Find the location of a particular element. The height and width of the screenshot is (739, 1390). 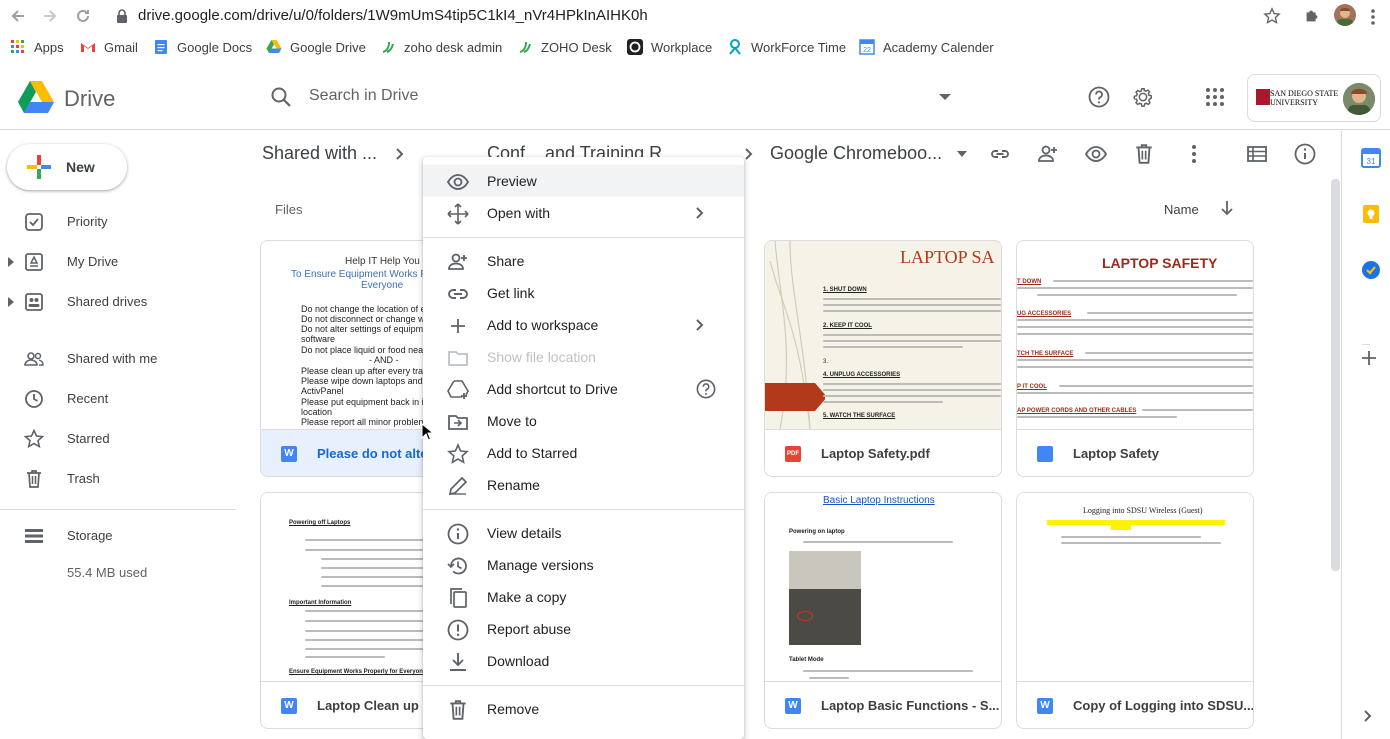

menu-item-add-to-workspace: Add to workspace is located at coordinates (583, 325).